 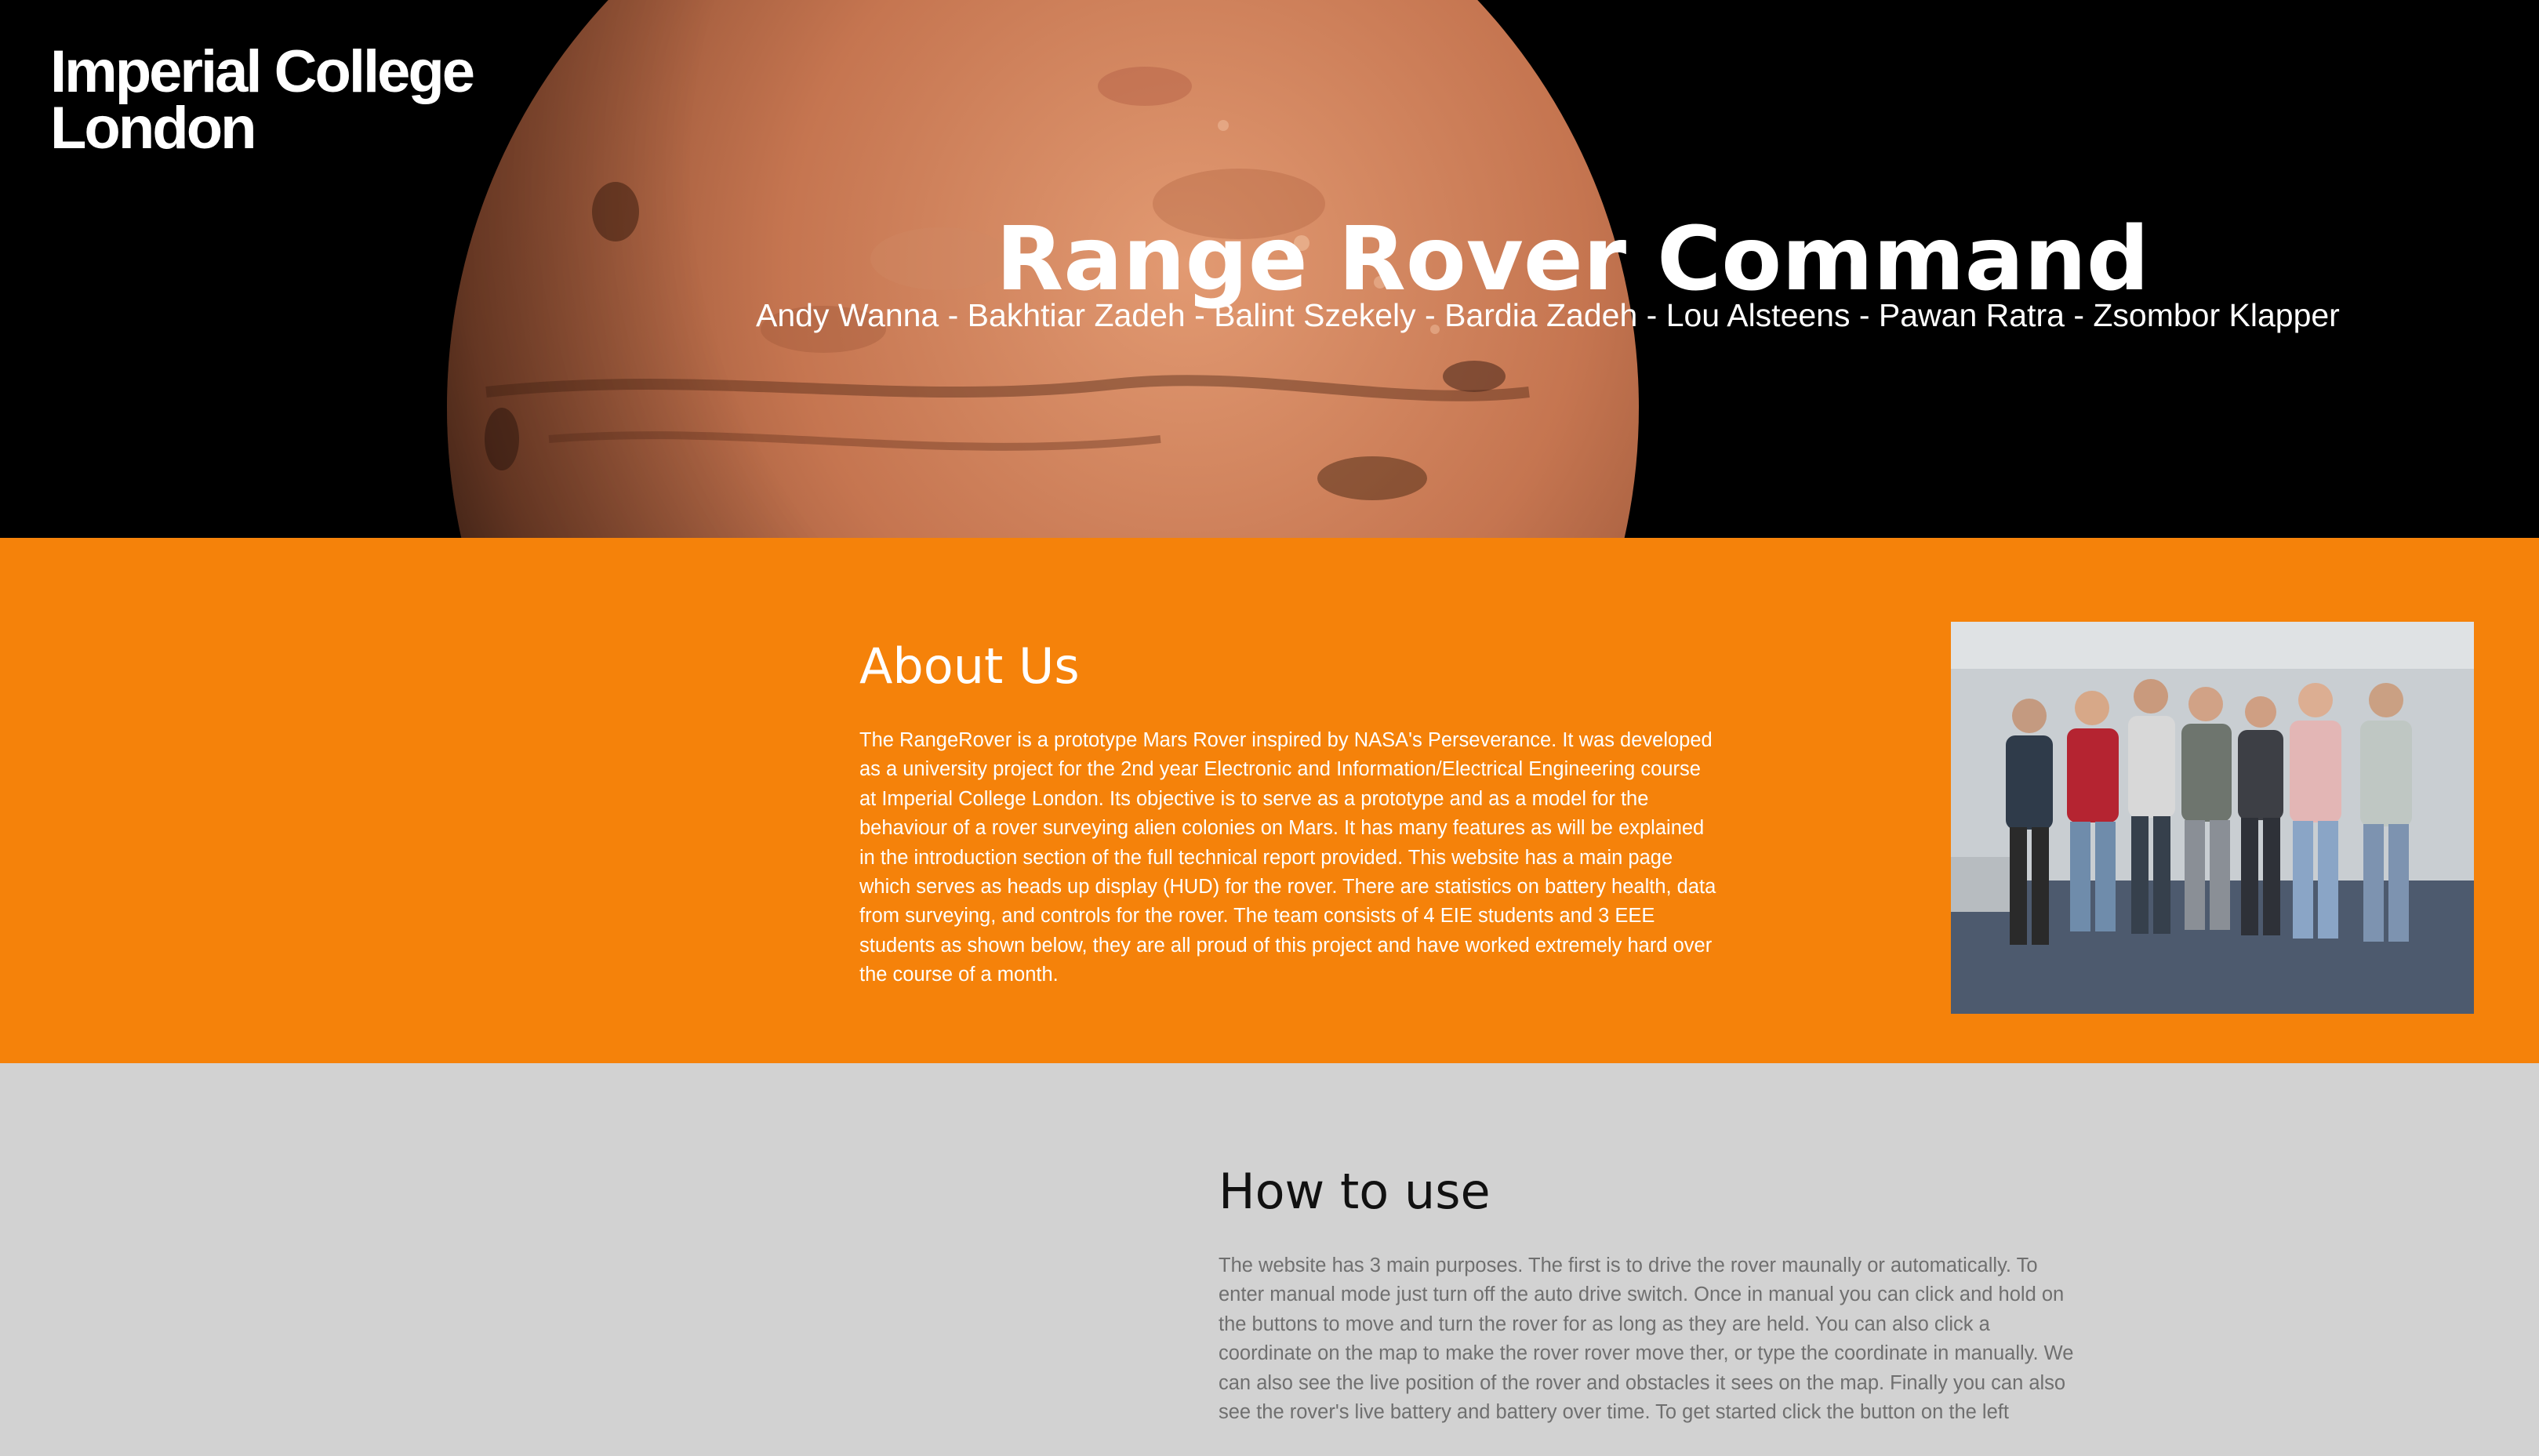 What do you see at coordinates (969, 666) in the screenshot?
I see `about-heading: About Us` at bounding box center [969, 666].